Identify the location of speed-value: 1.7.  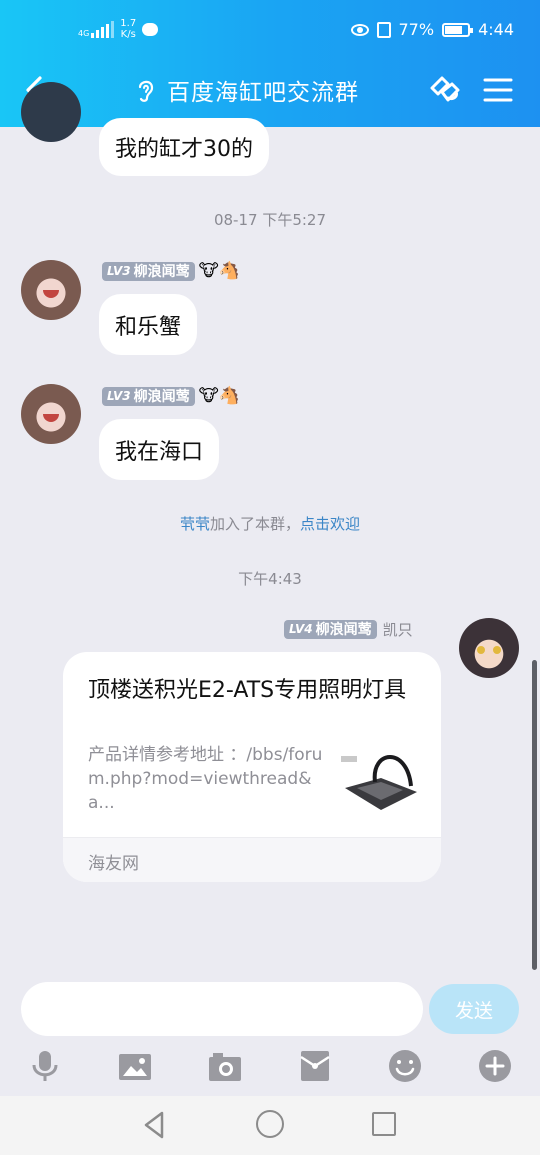
(128, 23).